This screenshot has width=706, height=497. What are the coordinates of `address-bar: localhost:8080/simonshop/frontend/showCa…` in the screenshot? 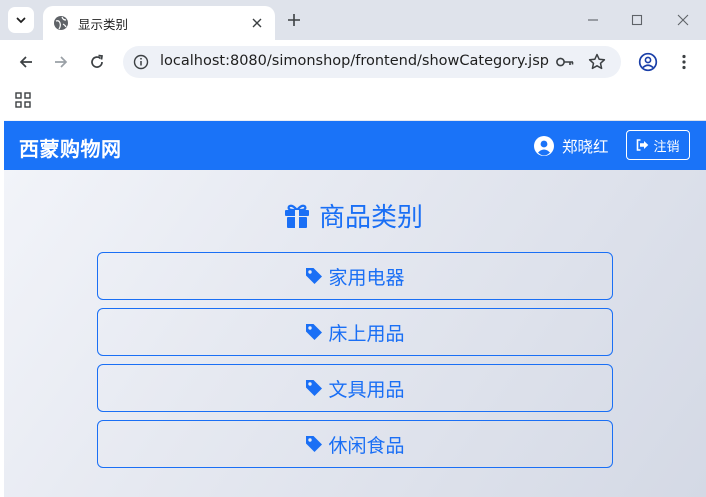 It's located at (372, 62).